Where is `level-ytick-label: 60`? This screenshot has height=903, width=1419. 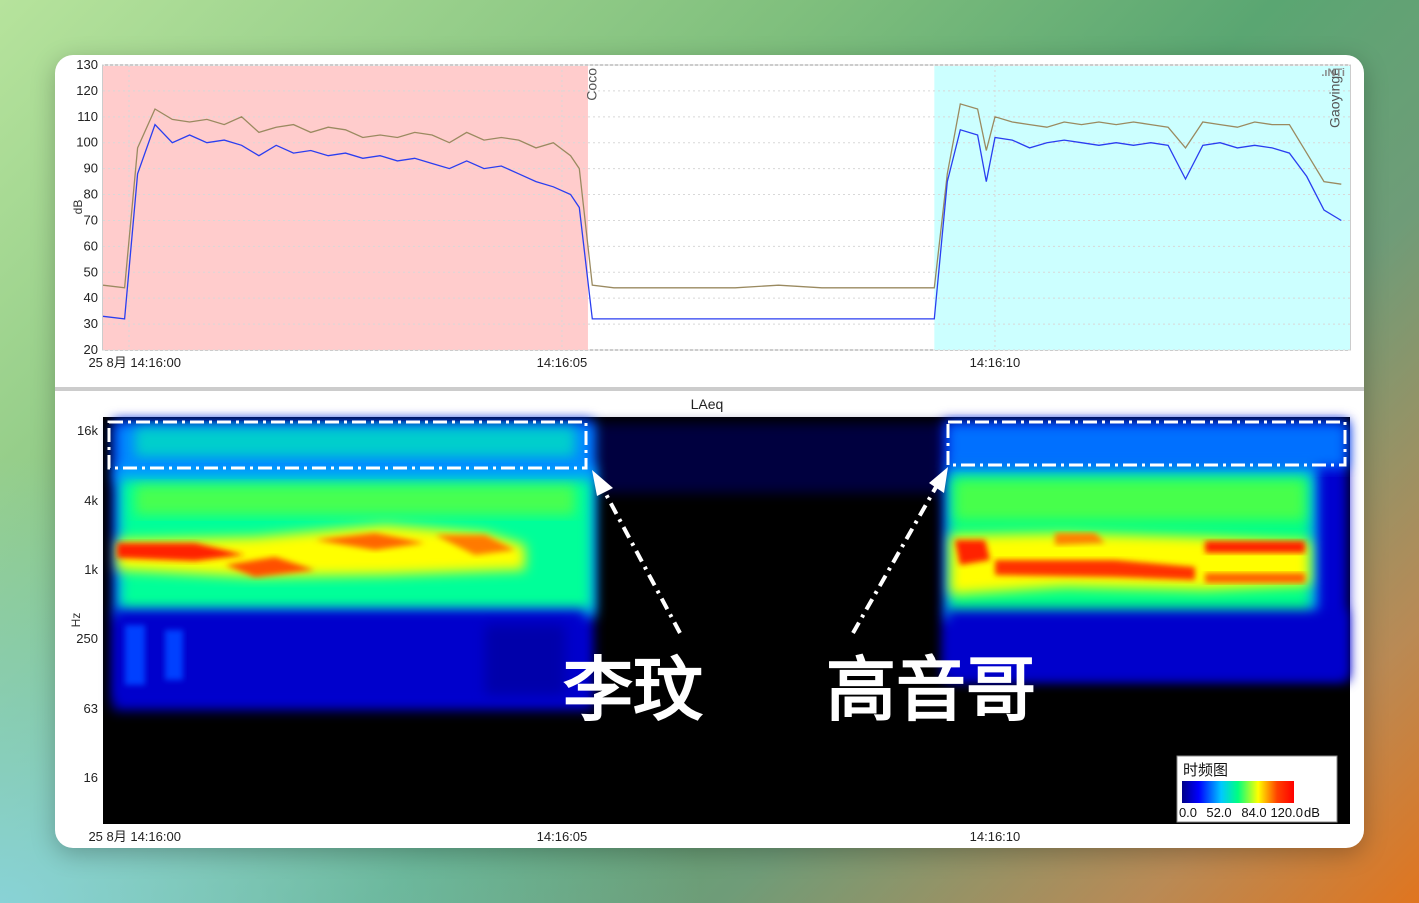 level-ytick-label: 60 is located at coordinates (91, 245).